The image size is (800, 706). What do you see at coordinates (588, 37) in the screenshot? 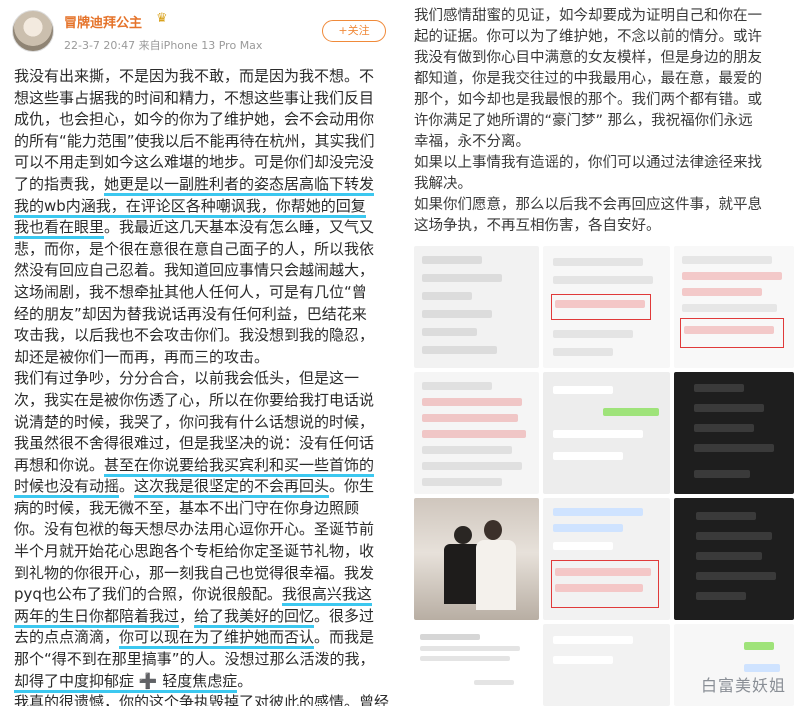
I see `post-line: 起的证据。你可以为了维护她，不念以前的情分。或许` at bounding box center [588, 37].